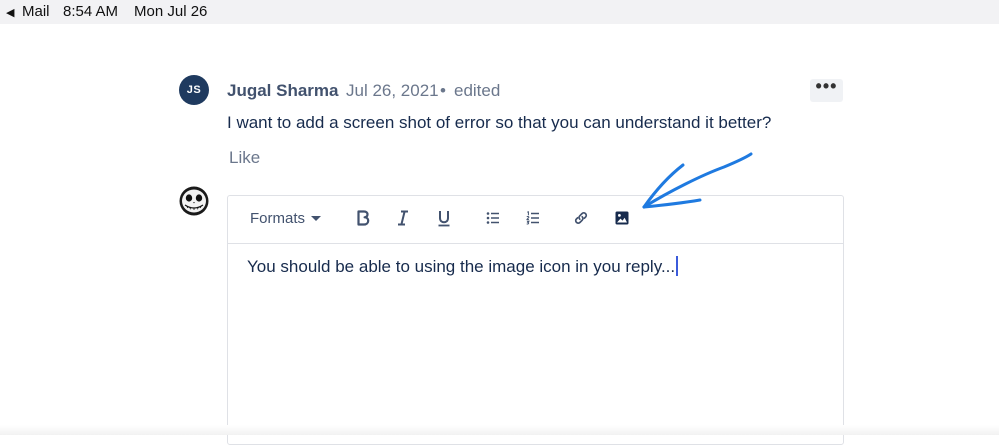 Image resolution: width=999 pixels, height=445 pixels. I want to click on bottom-edge, so click(499, 430).